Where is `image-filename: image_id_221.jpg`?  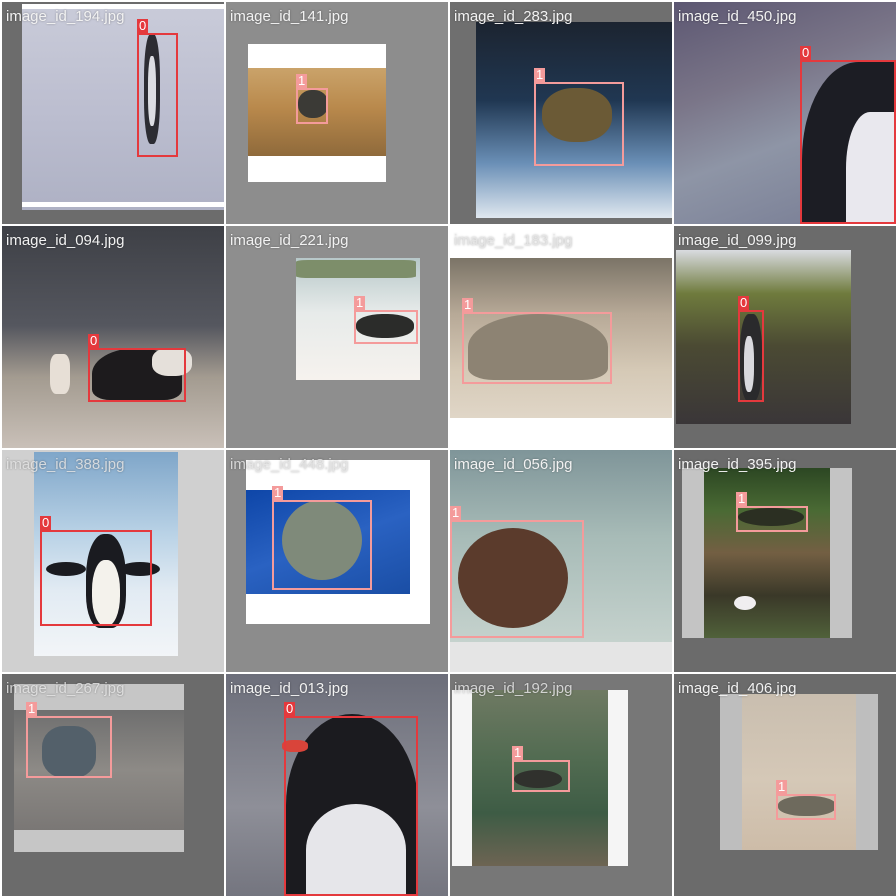
image-filename: image_id_221.jpg is located at coordinates (289, 240).